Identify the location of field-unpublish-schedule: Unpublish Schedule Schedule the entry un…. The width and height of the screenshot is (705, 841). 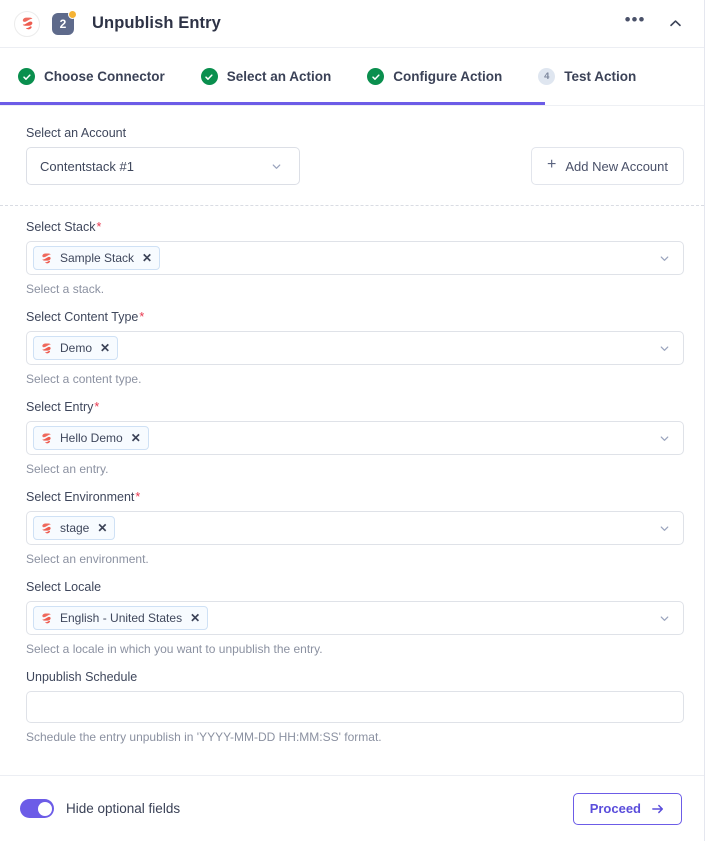
(355, 707).